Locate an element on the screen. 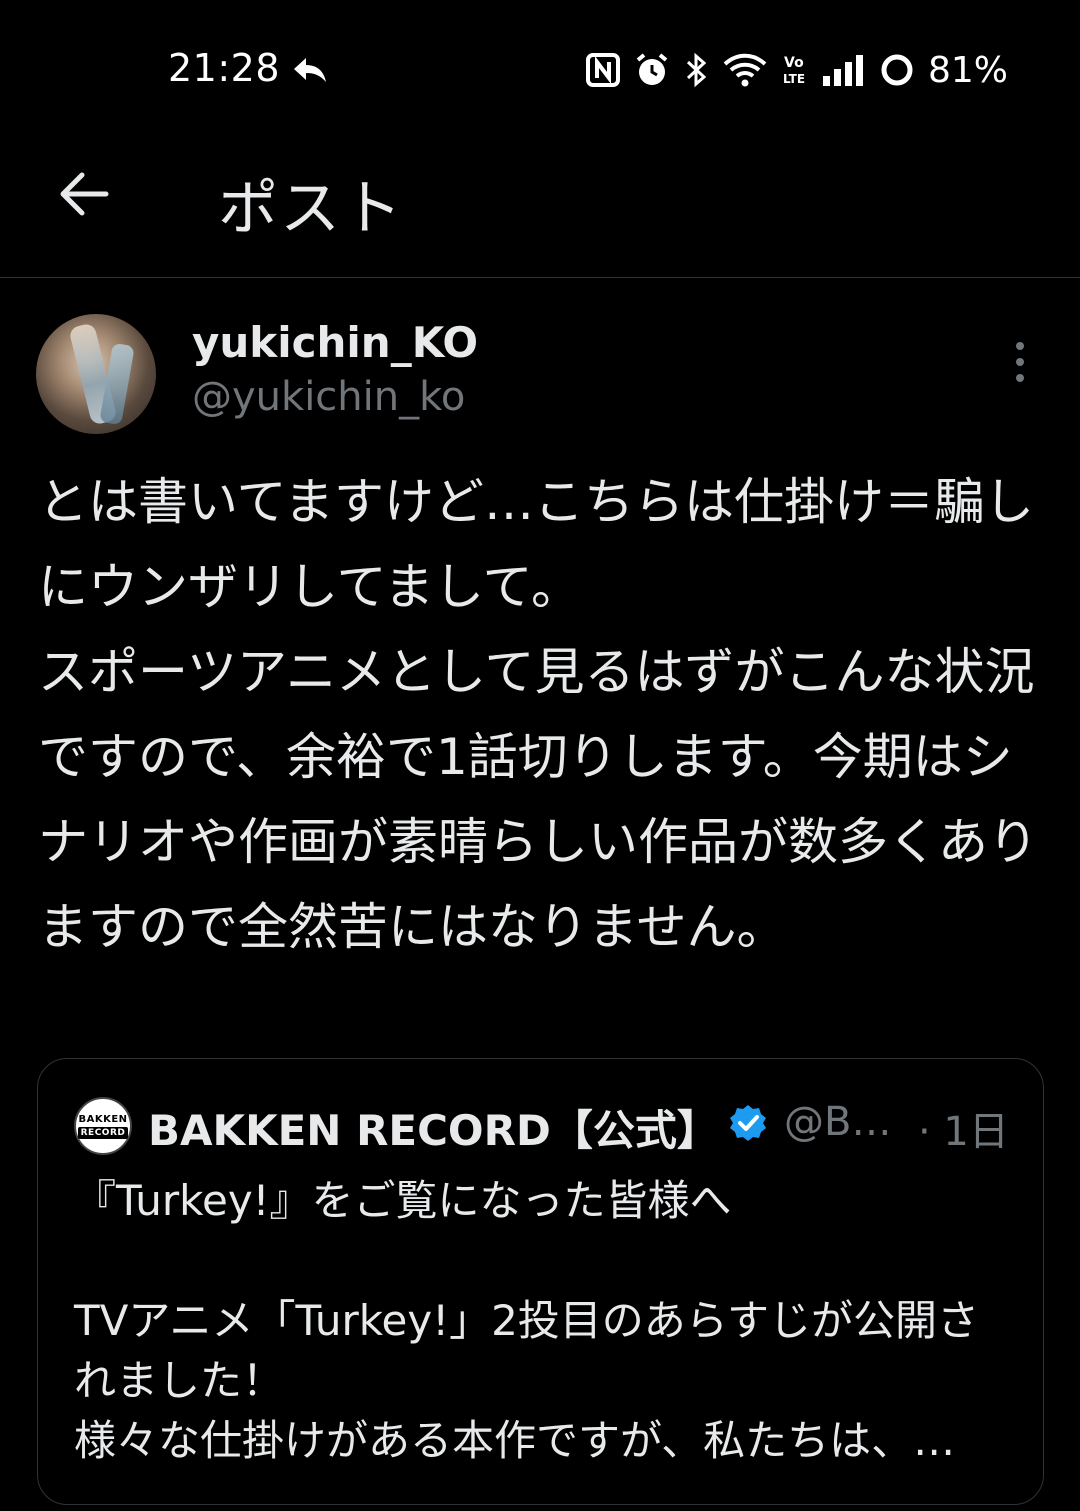 The image size is (1080, 1511). more-options-icon is located at coordinates (1020, 362).